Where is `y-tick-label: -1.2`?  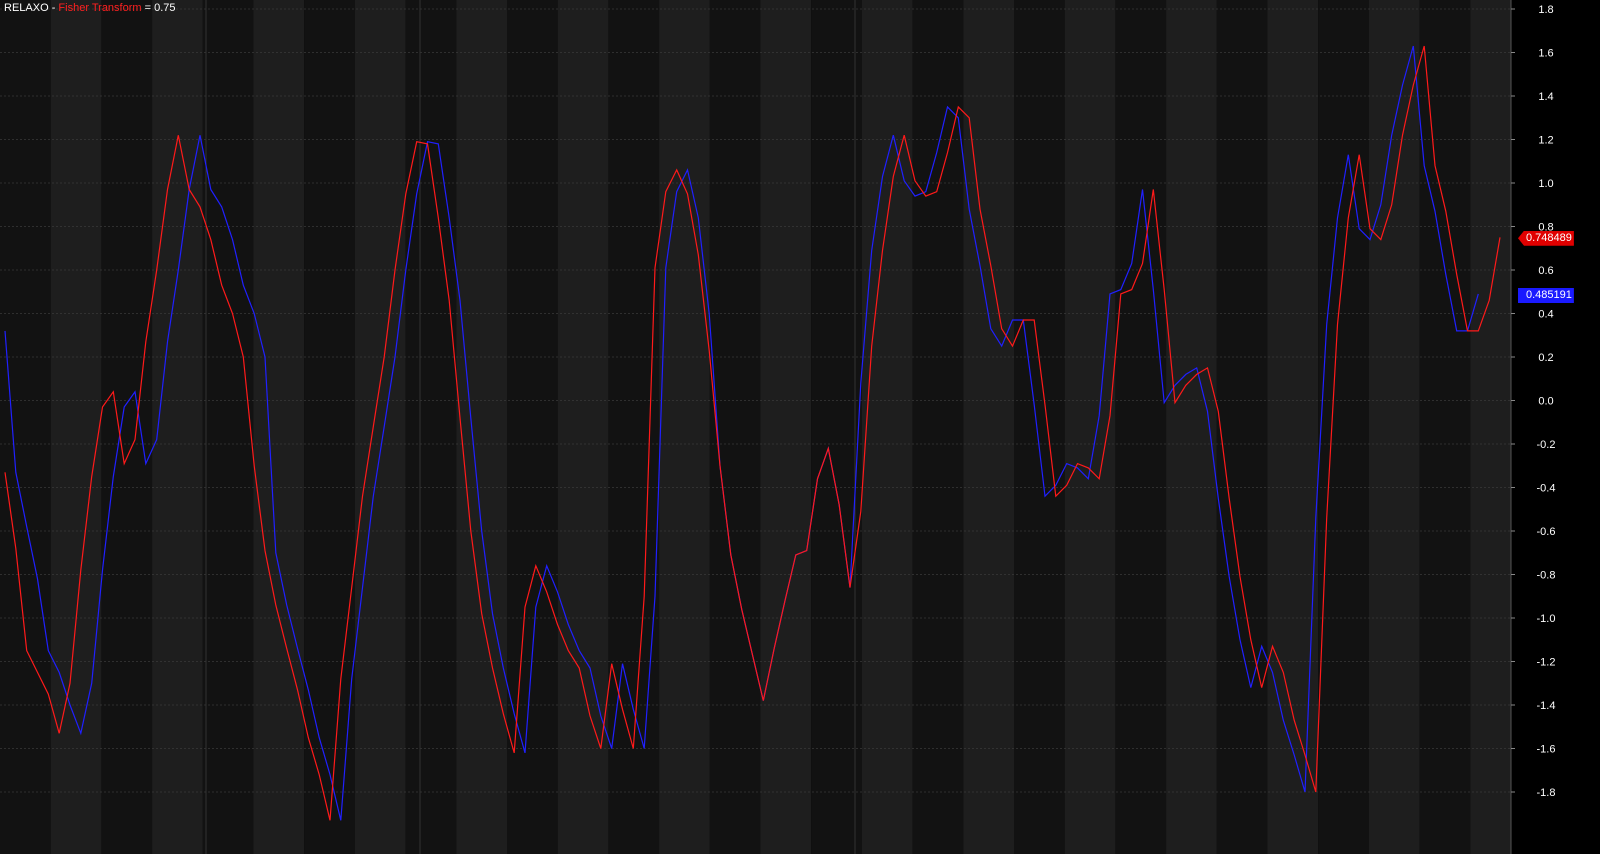
y-tick-label: -1.2 is located at coordinates (1546, 663).